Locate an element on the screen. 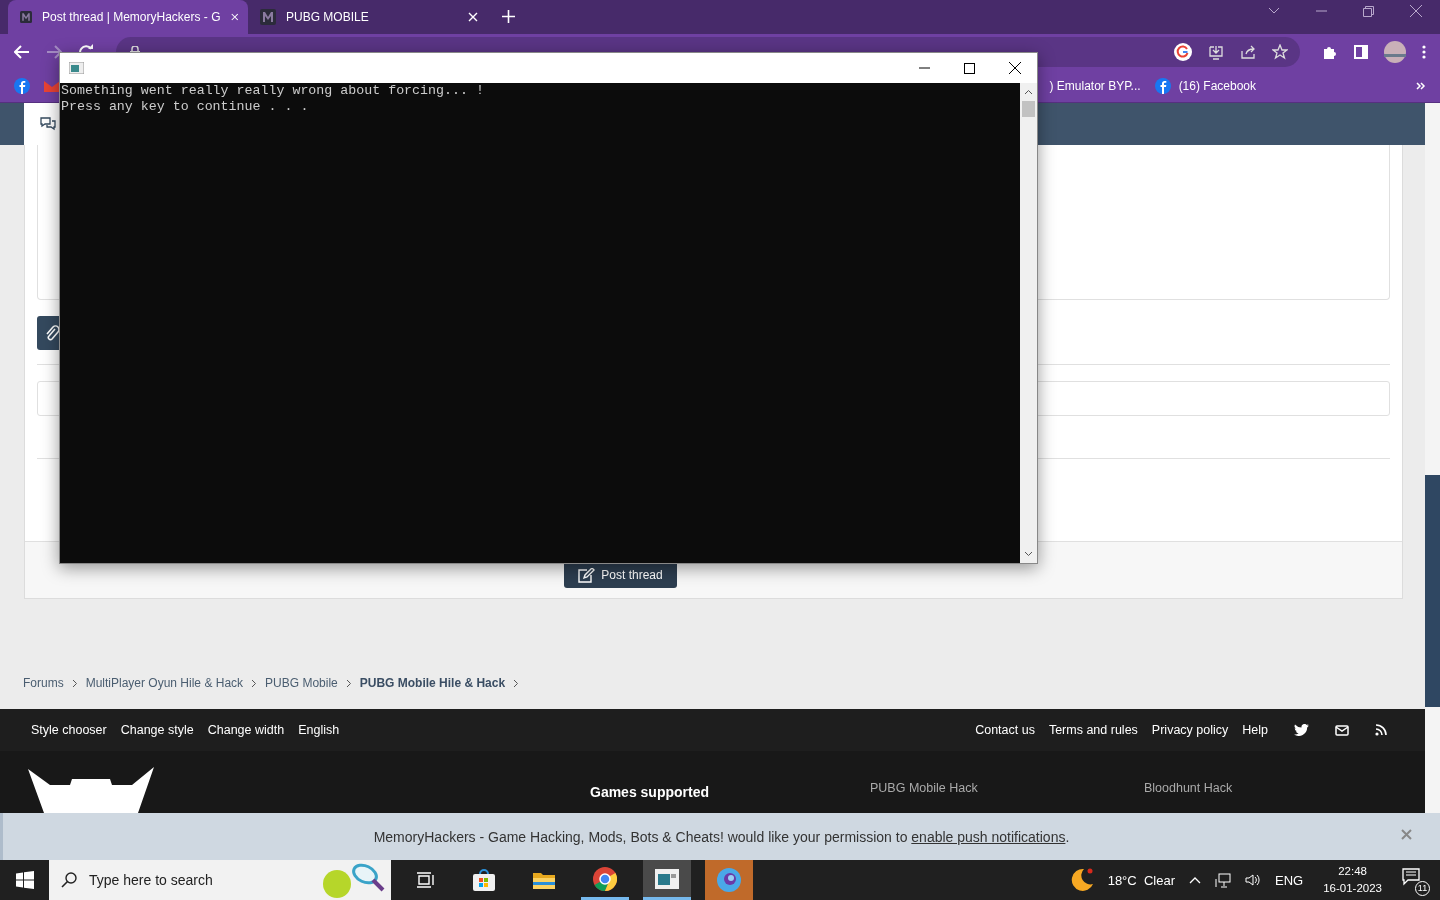 Image resolution: width=1440 pixels, height=900 pixels. install-icon is located at coordinates (1216, 52).